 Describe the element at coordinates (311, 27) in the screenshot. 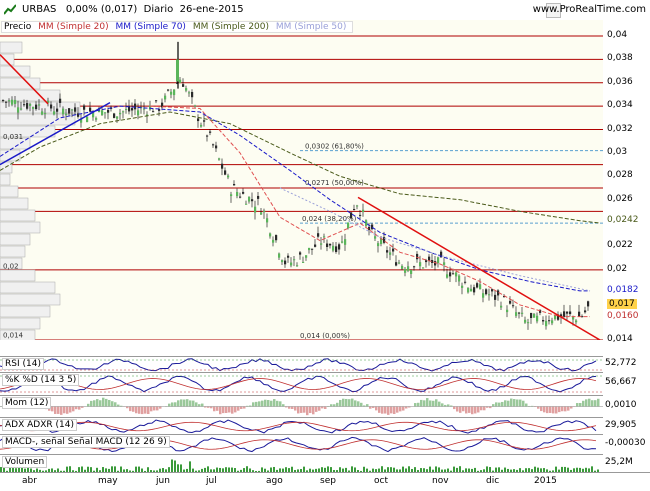

I see `legend-ma50: MM (Simple 50)` at that location.